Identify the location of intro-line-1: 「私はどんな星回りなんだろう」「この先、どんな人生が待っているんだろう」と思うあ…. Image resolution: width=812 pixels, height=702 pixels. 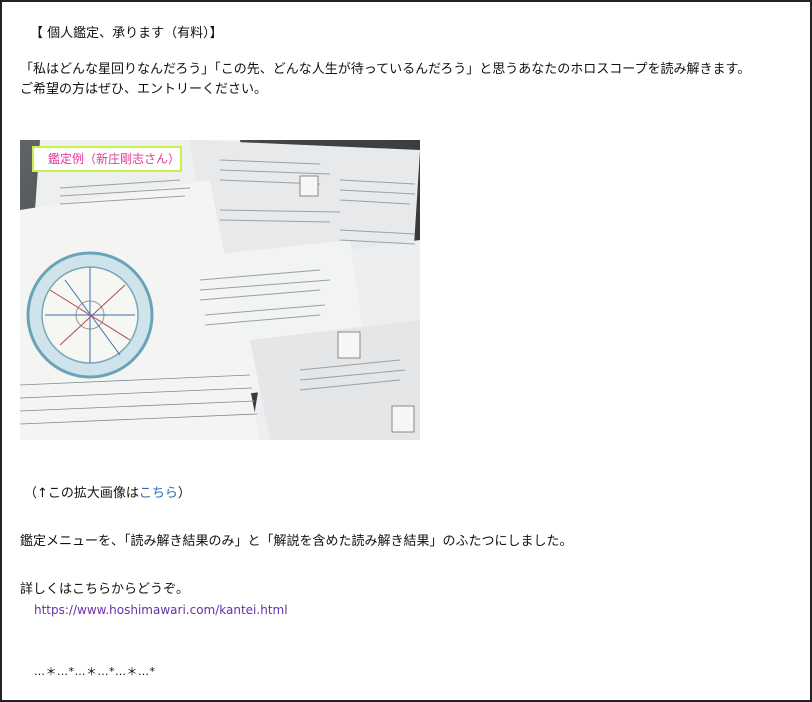
(385, 69).